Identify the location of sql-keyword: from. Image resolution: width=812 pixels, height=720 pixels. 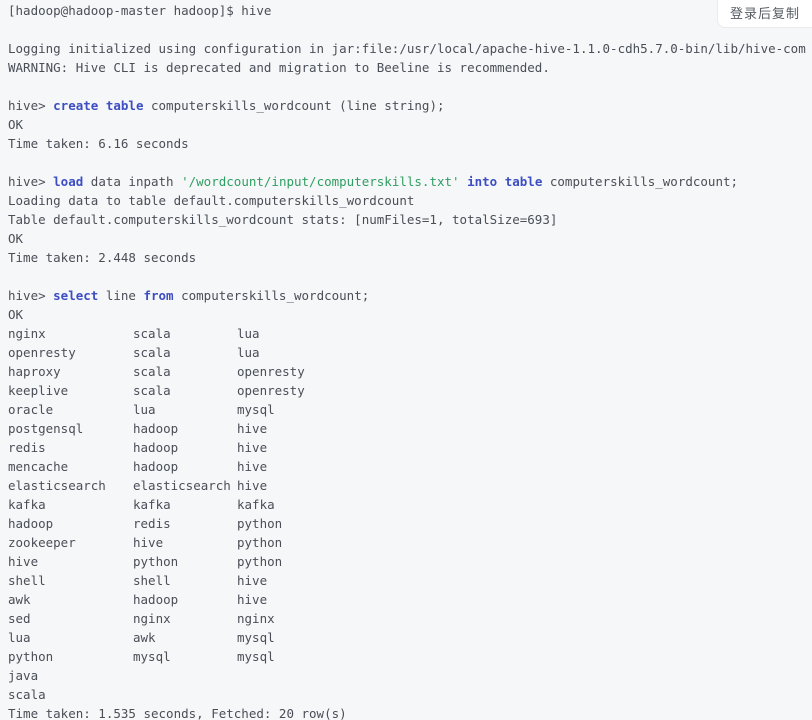
(158, 295).